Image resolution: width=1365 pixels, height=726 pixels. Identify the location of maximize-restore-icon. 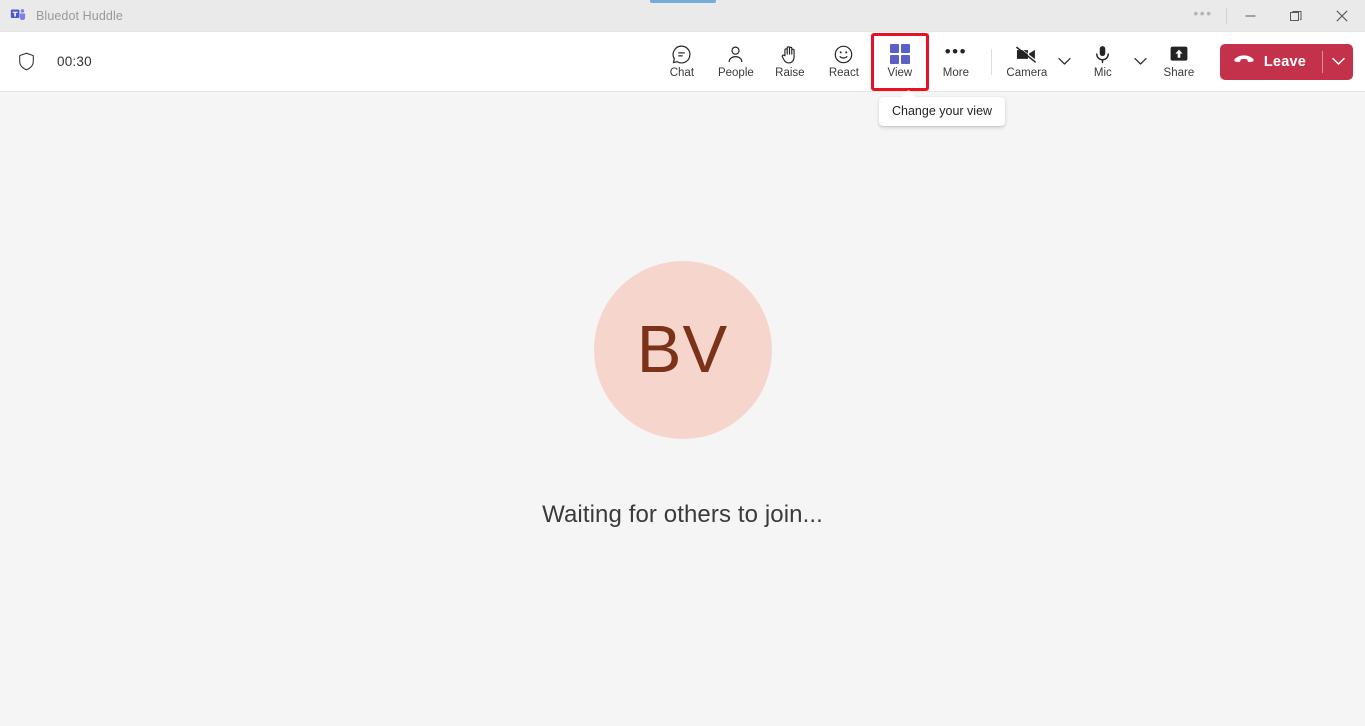
(1296, 15).